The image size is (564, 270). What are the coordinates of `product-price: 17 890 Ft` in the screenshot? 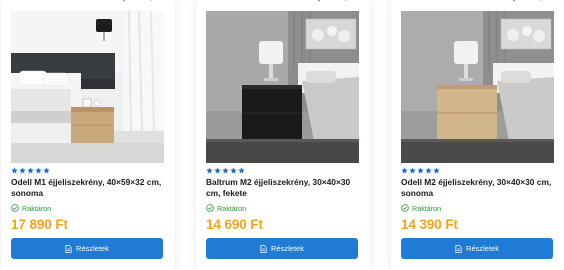 It's located at (39, 224).